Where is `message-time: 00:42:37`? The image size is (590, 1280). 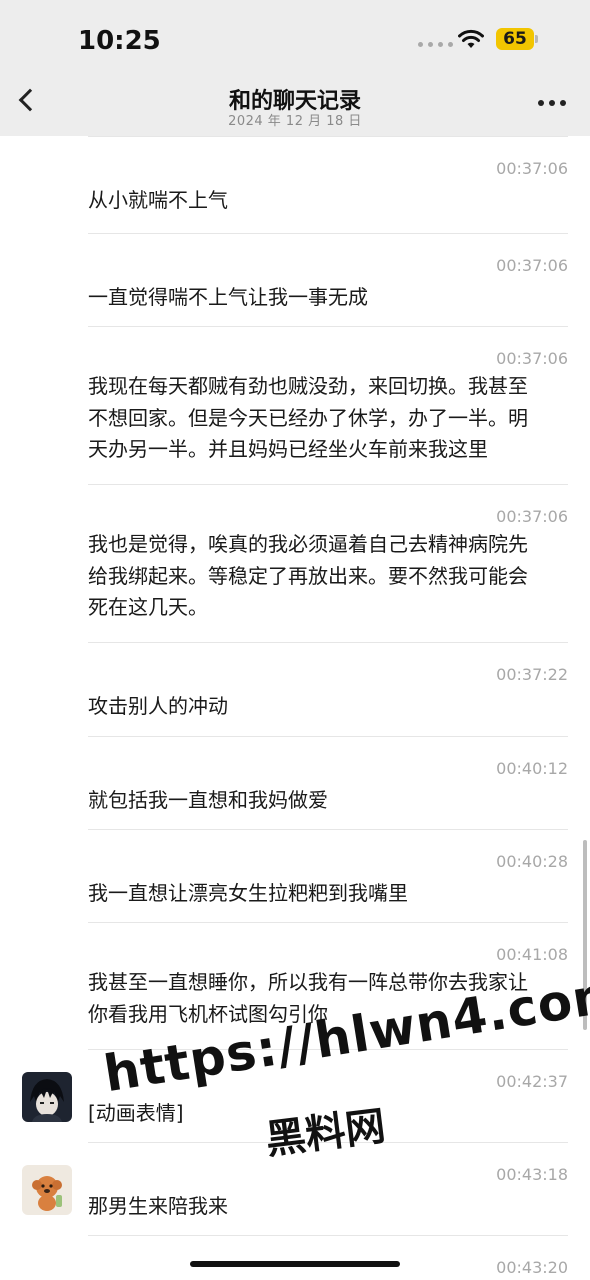
message-time: 00:42:37 is located at coordinates (532, 1081).